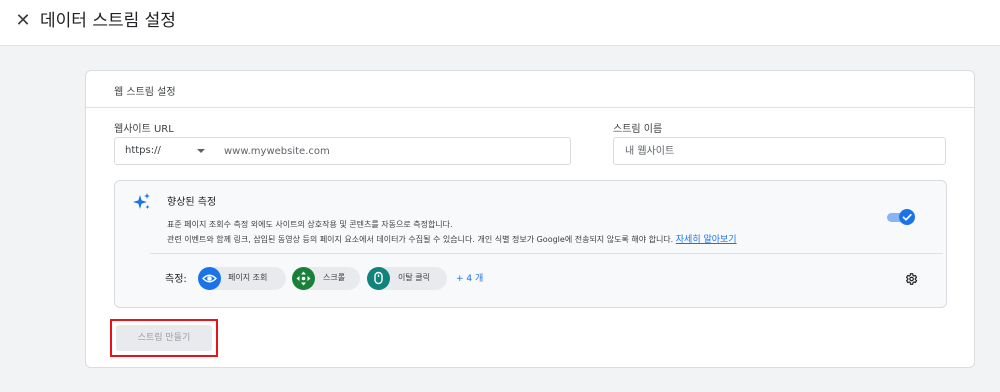  What do you see at coordinates (303, 278) in the screenshot?
I see `scroll-arrows-icon` at bounding box center [303, 278].